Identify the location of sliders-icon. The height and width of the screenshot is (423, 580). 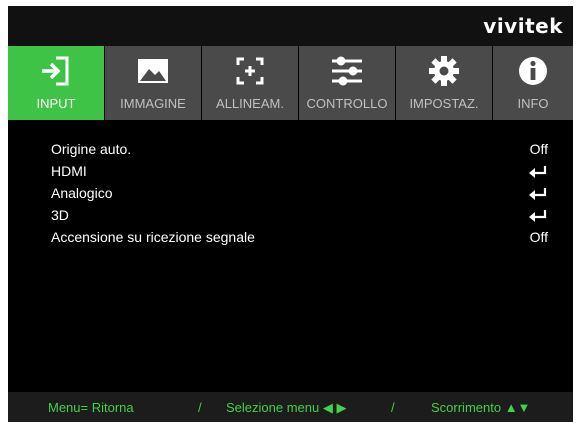
(347, 71).